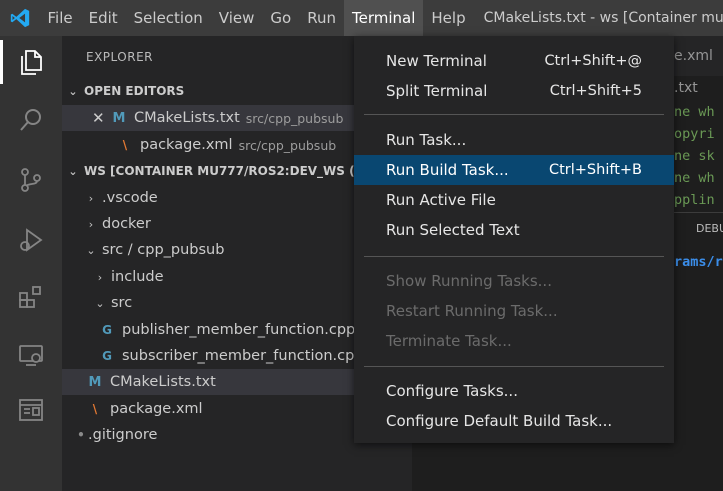 The height and width of the screenshot is (491, 723). I want to click on close-icon: ✕, so click(101, 118).